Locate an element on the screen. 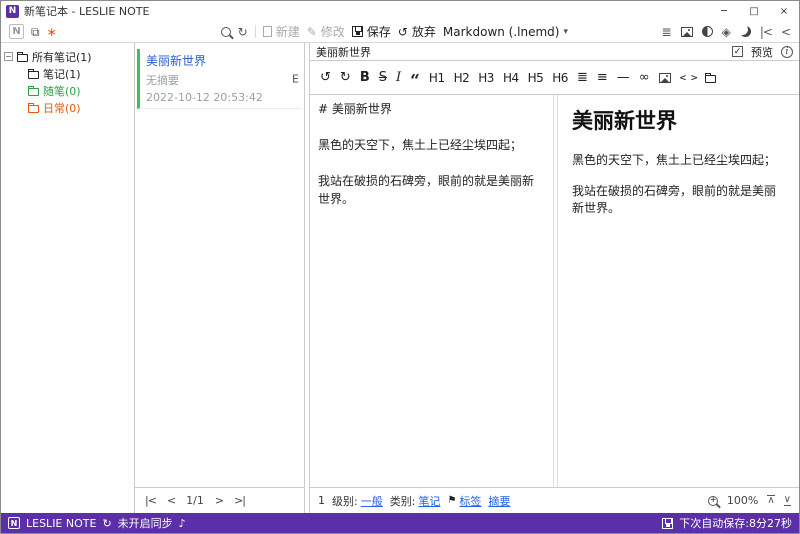 The width and height of the screenshot is (800, 534). statusbar-logo-icon: N is located at coordinates (14, 523).